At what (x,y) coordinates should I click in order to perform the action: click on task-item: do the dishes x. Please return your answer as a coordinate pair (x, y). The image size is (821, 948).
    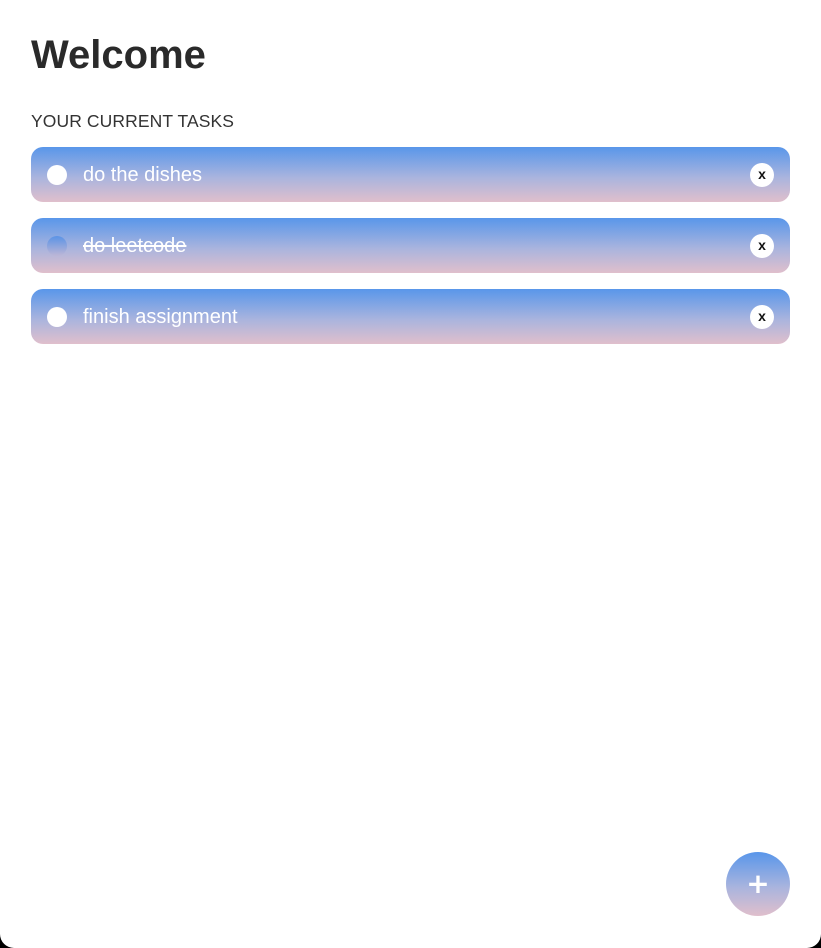
    Looking at the image, I should click on (410, 174).